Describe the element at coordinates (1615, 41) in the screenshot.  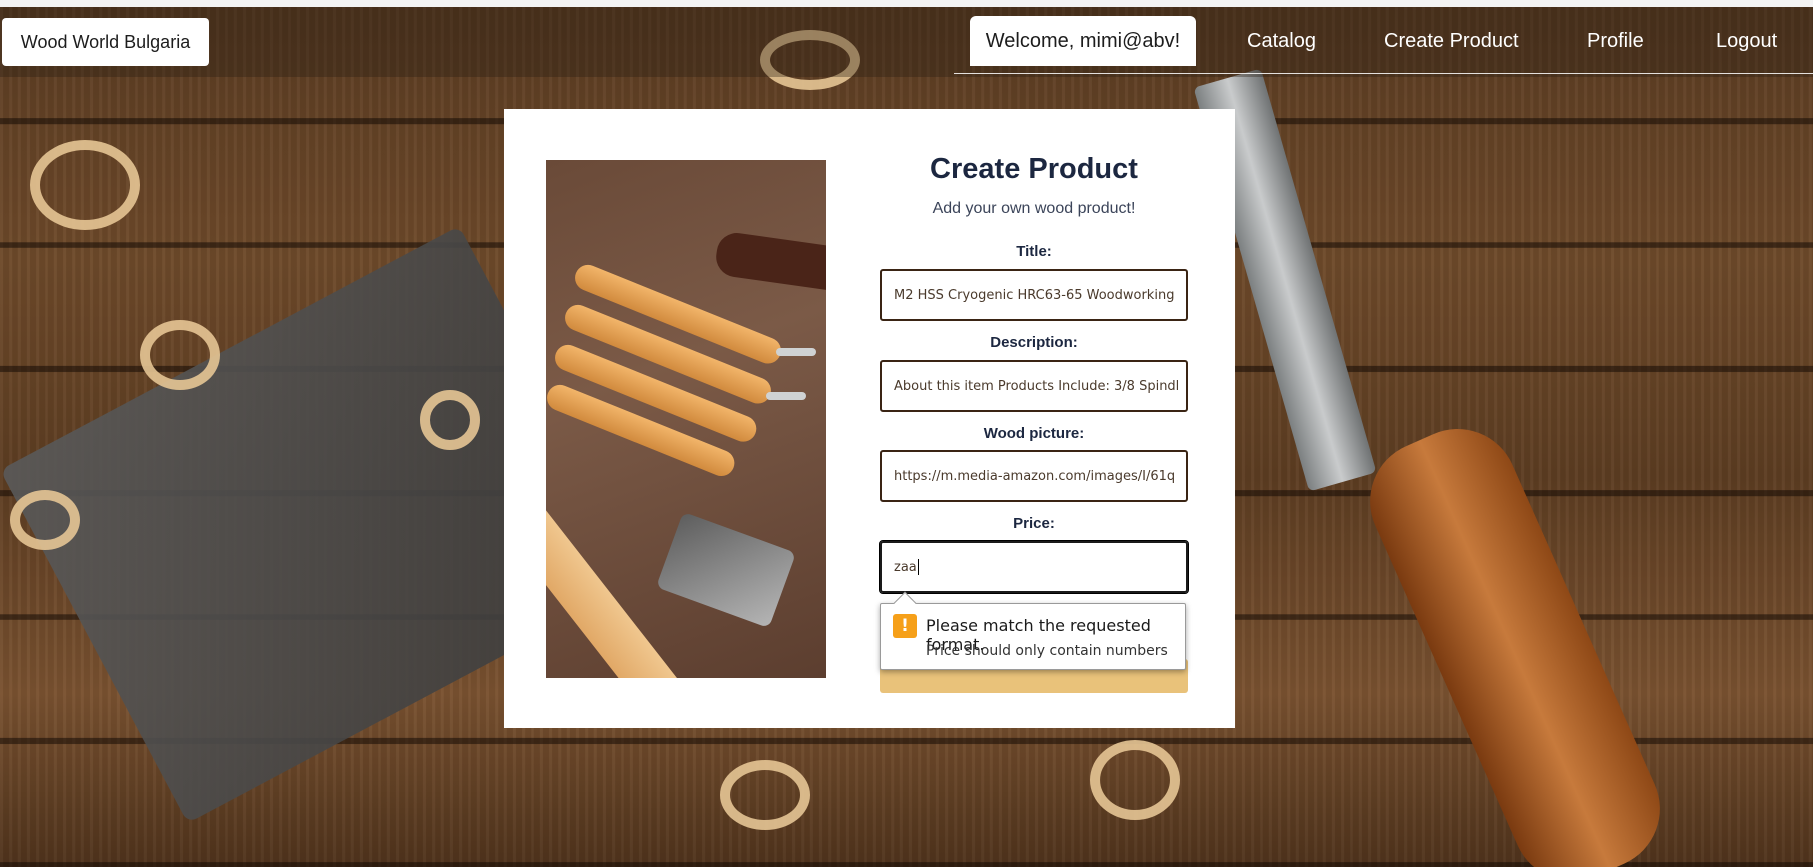
I see `nav-profile-link: Profile` at that location.